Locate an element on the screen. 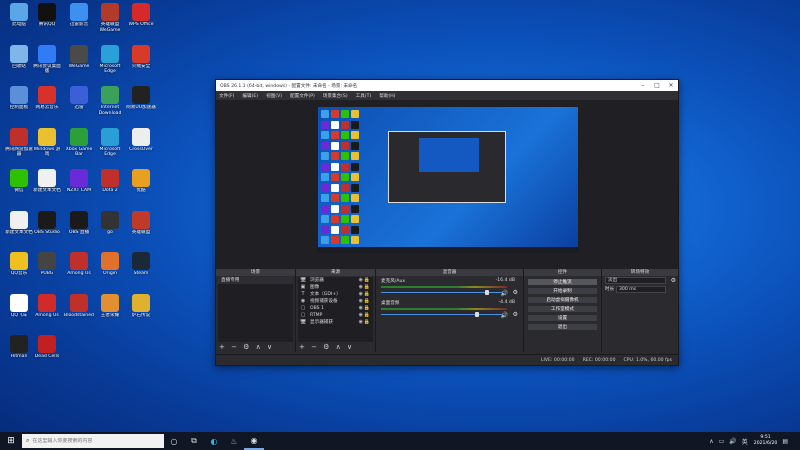 The width and height of the screenshot is (800, 450). menu-file: 文件(F) is located at coordinates (226, 96).